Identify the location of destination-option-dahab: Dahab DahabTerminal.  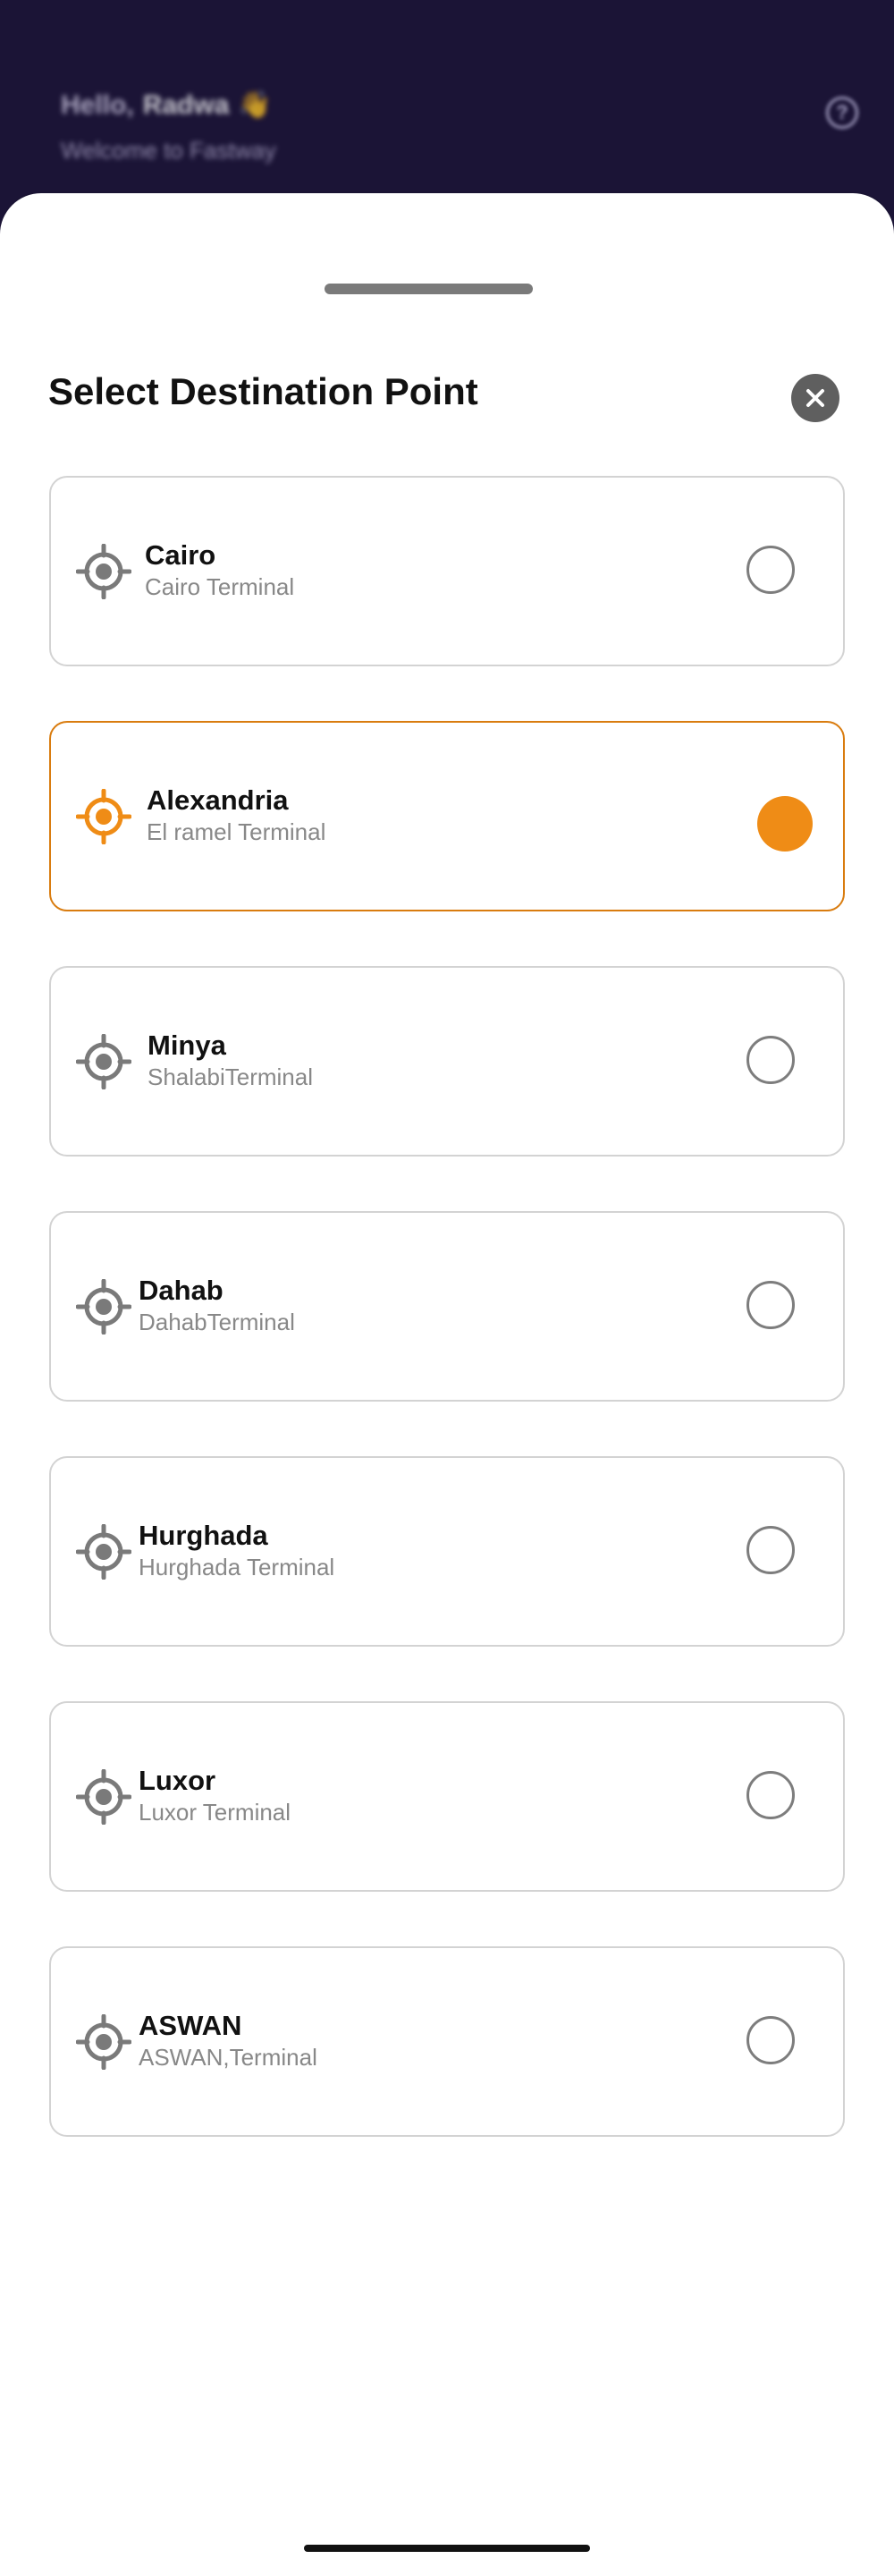
(447, 1306).